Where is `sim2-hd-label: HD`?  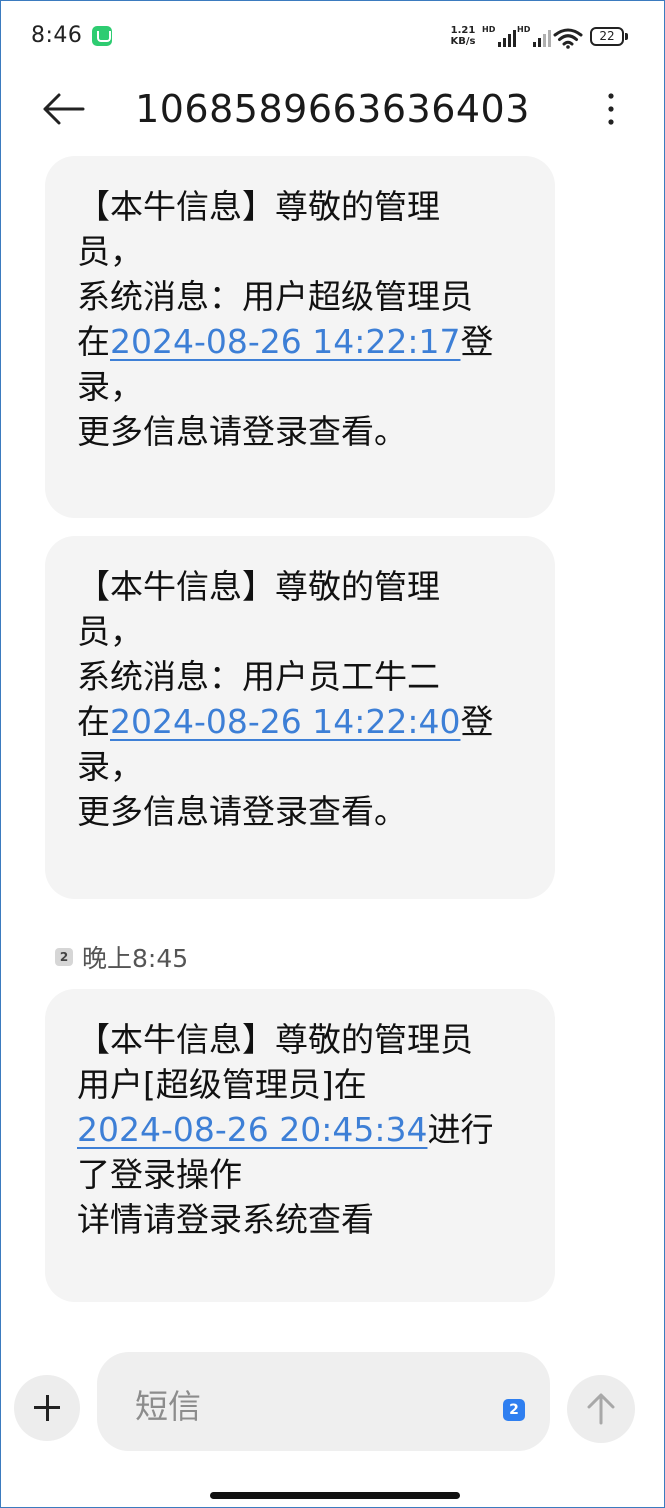 sim2-hd-label: HD is located at coordinates (524, 29).